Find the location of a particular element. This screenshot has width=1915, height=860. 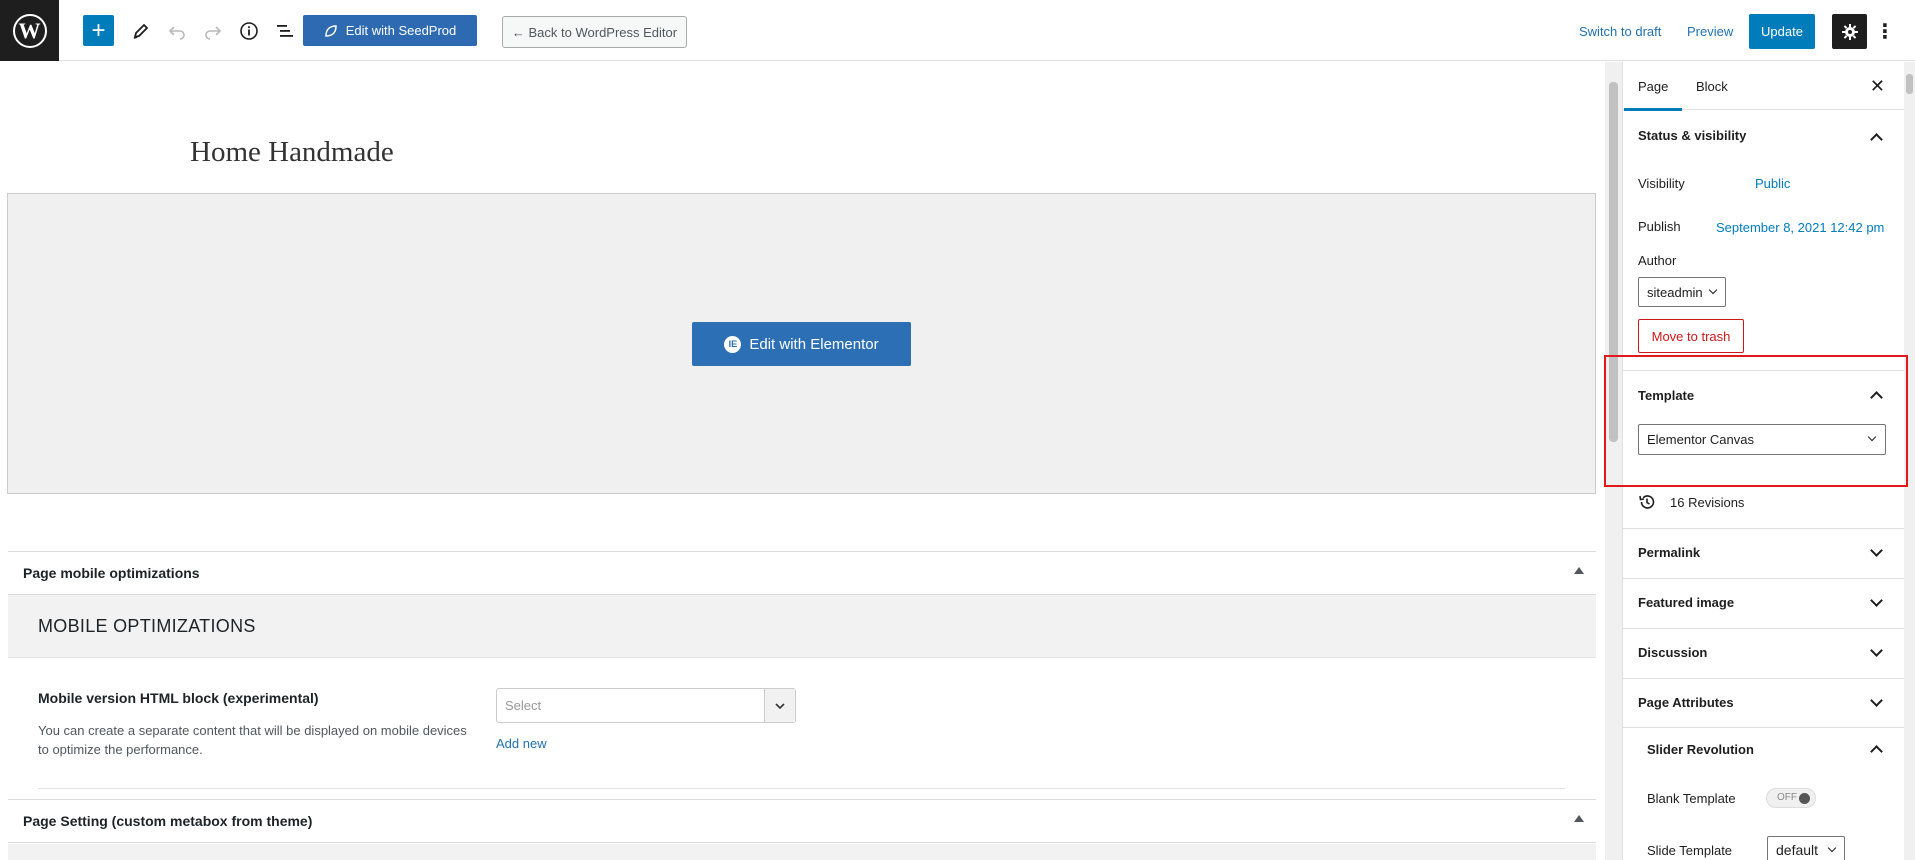

mobile-optimizations-header: MOBILE OPTIMIZATIONS is located at coordinates (802, 626).